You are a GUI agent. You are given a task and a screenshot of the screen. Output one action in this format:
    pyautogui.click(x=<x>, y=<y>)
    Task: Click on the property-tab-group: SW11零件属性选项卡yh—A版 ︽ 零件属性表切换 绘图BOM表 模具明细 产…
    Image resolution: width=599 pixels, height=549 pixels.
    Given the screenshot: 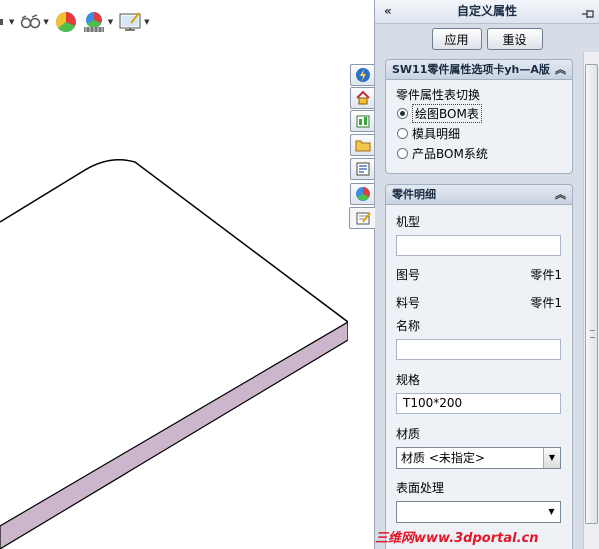 What is the action you would take?
    pyautogui.click(x=479, y=116)
    